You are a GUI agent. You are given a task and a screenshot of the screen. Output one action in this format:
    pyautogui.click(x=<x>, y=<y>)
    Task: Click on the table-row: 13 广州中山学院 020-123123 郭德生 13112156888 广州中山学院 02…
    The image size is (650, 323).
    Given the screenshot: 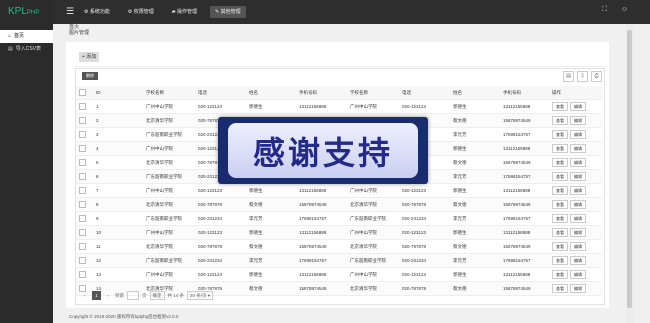 What is the action you would take?
    pyautogui.click(x=339, y=274)
    